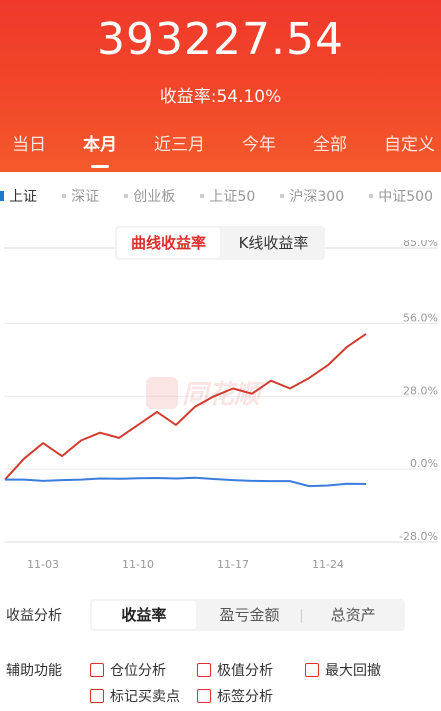 This screenshot has height=711, width=441. I want to click on index-sse50: 上证50, so click(227, 196).